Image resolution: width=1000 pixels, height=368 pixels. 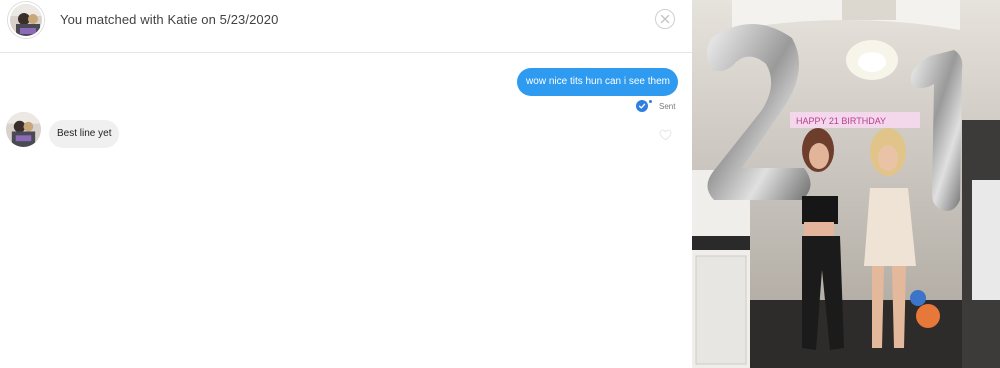 I want to click on match-title: You matched with Katie on 5/23/2020, so click(x=169, y=19).